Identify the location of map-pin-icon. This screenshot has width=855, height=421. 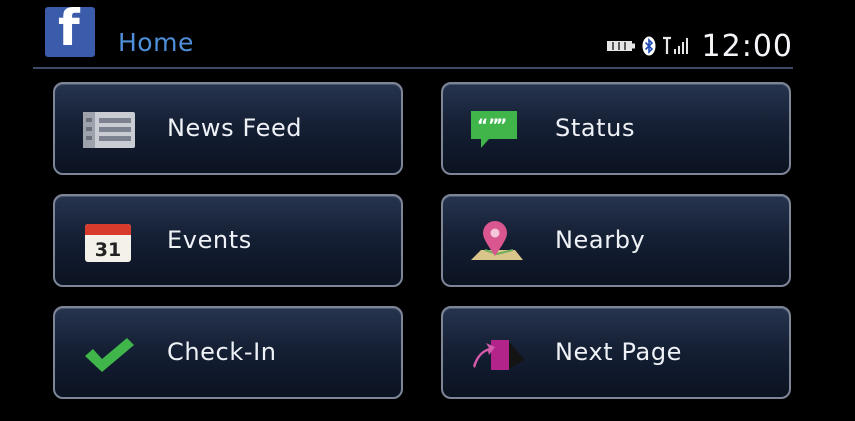
(497, 240).